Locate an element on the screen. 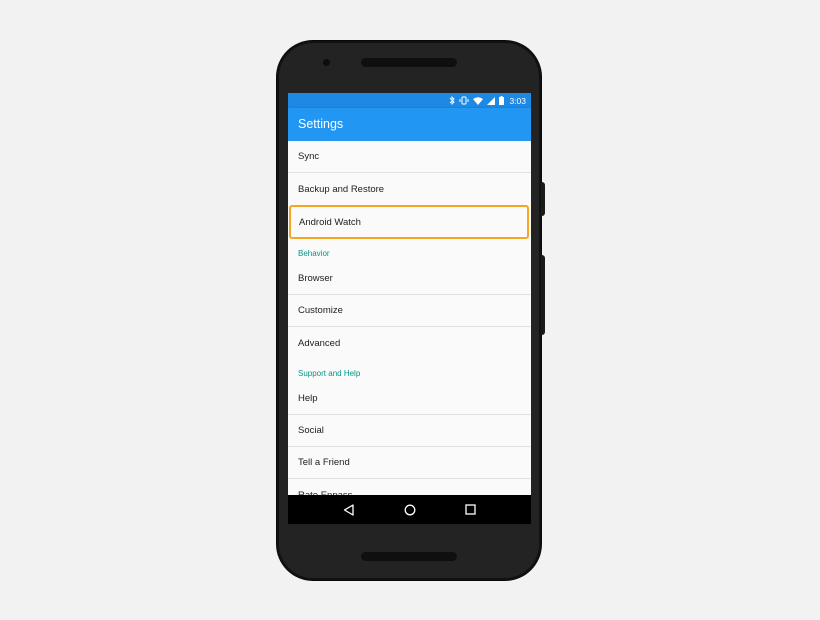  settings-item-label: Backup and Restore is located at coordinates (341, 189).